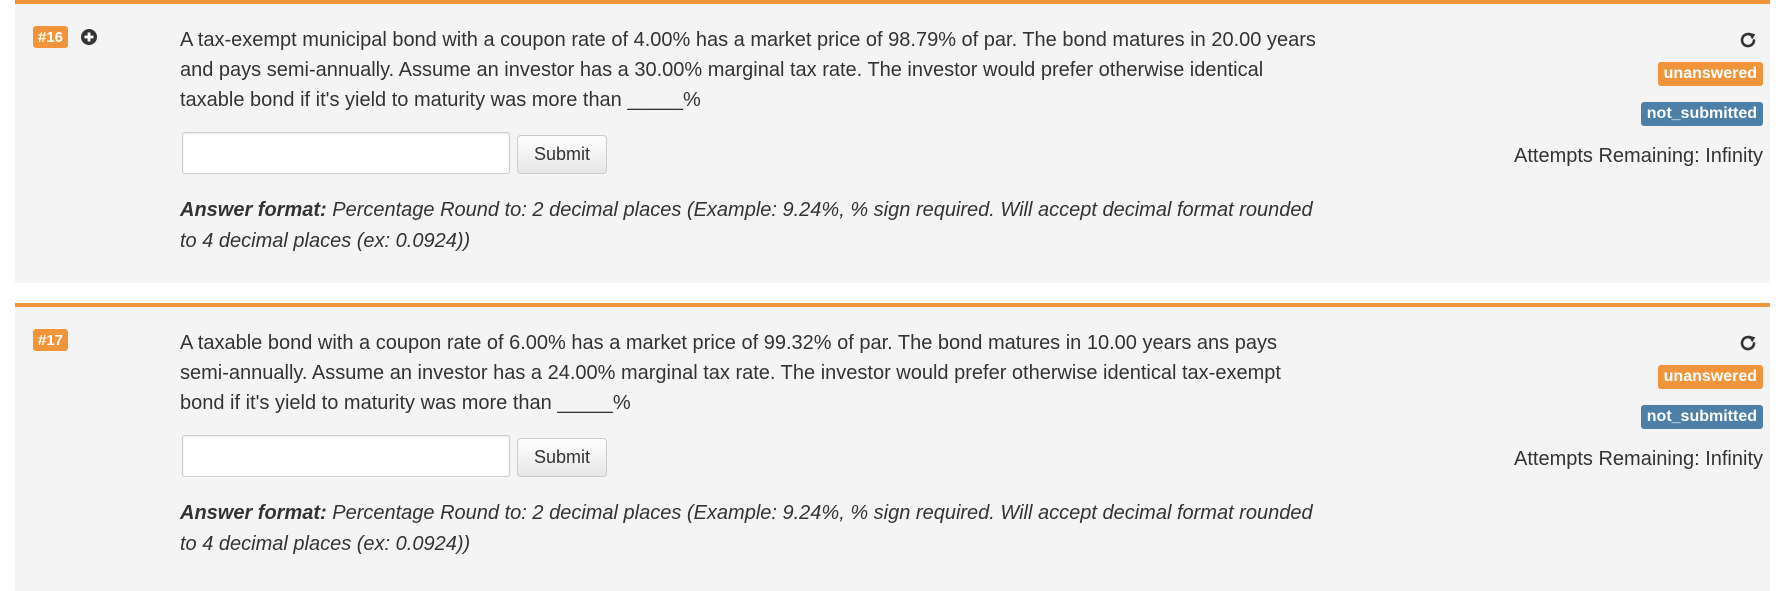 The width and height of the screenshot is (1776, 591). I want to click on question-number-badge: #17, so click(51, 340).